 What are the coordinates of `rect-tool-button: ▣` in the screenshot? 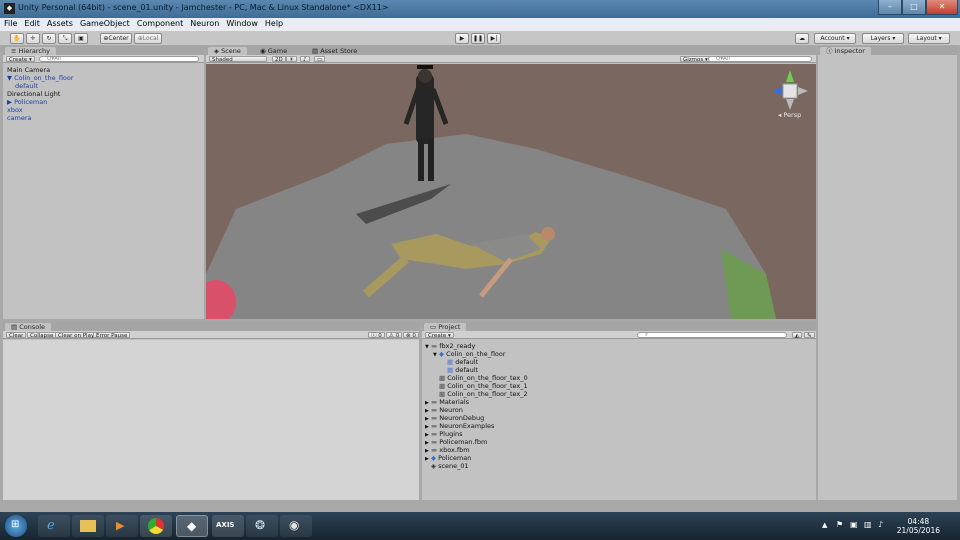 It's located at (81, 38).